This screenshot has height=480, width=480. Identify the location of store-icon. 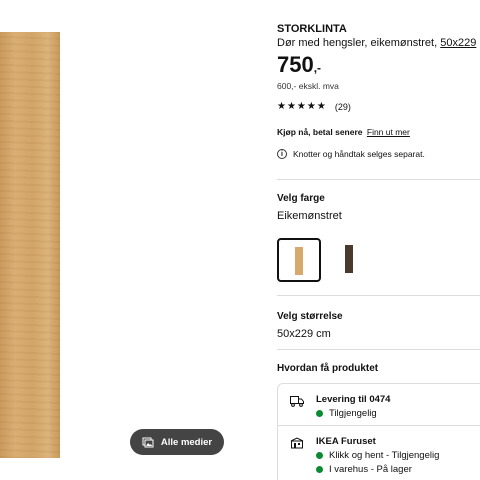
(297, 443).